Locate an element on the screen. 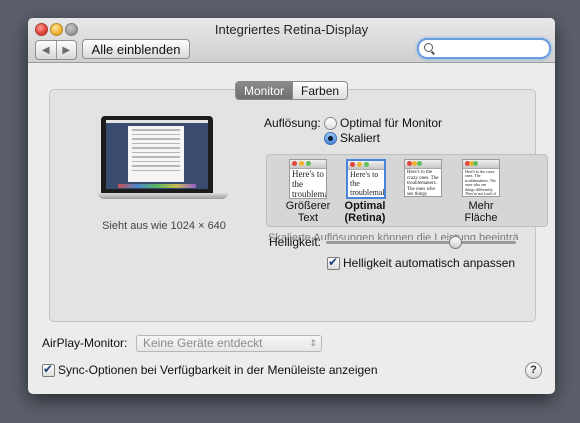  resolution-label: Auflösung: is located at coordinates (292, 123).